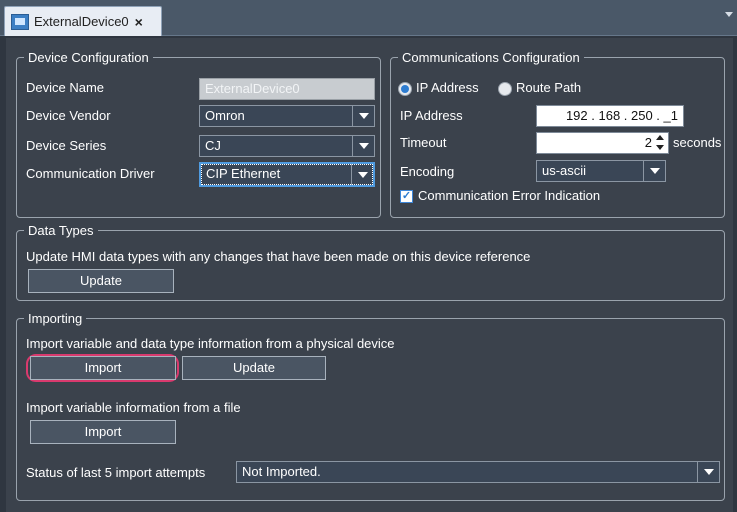 This screenshot has height=512, width=737. Describe the element at coordinates (66, 145) in the screenshot. I see `device-series-label: Device Series` at that location.